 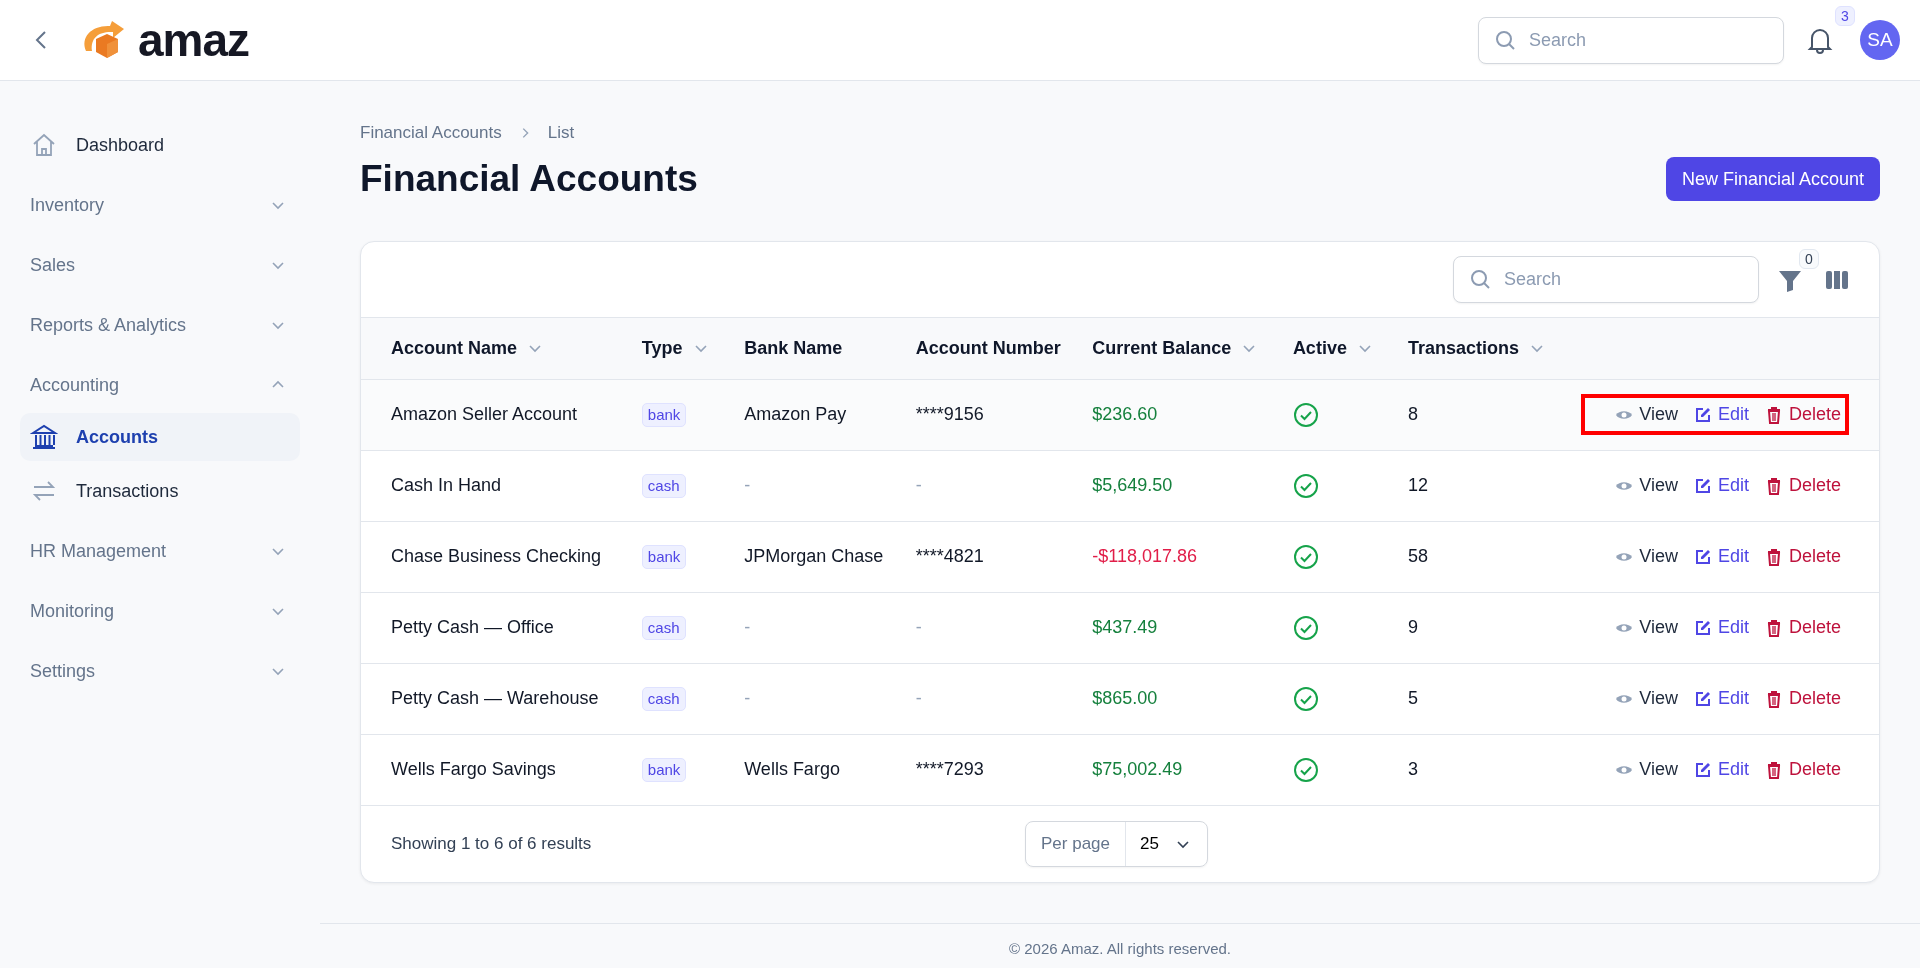 What do you see at coordinates (1418, 485) in the screenshot?
I see `table-cell: 12` at bounding box center [1418, 485].